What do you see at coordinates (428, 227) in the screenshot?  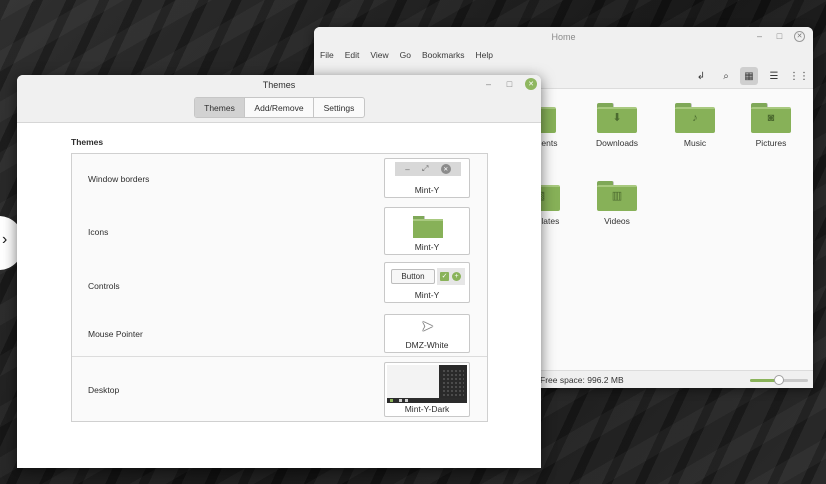 I see `folder-icon` at bounding box center [428, 227].